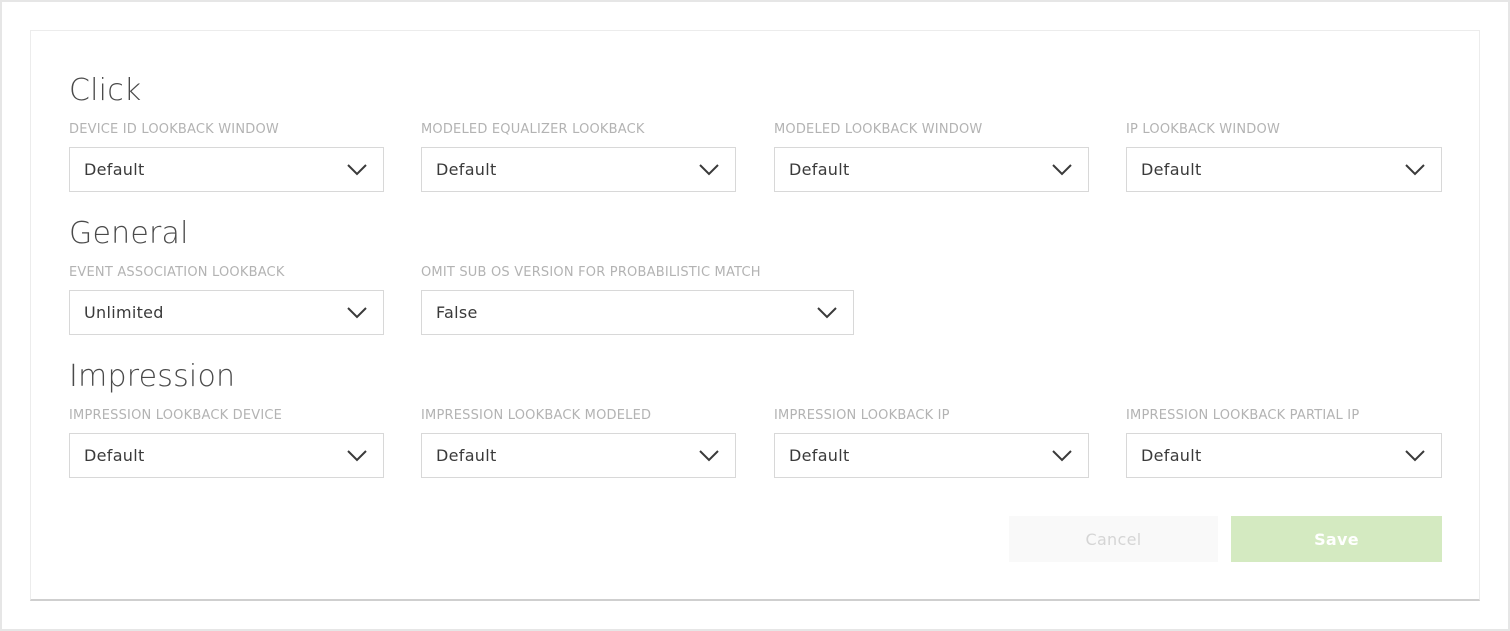 This screenshot has width=1510, height=631. I want to click on select-modeled-lookback-window: Default, so click(931, 169).